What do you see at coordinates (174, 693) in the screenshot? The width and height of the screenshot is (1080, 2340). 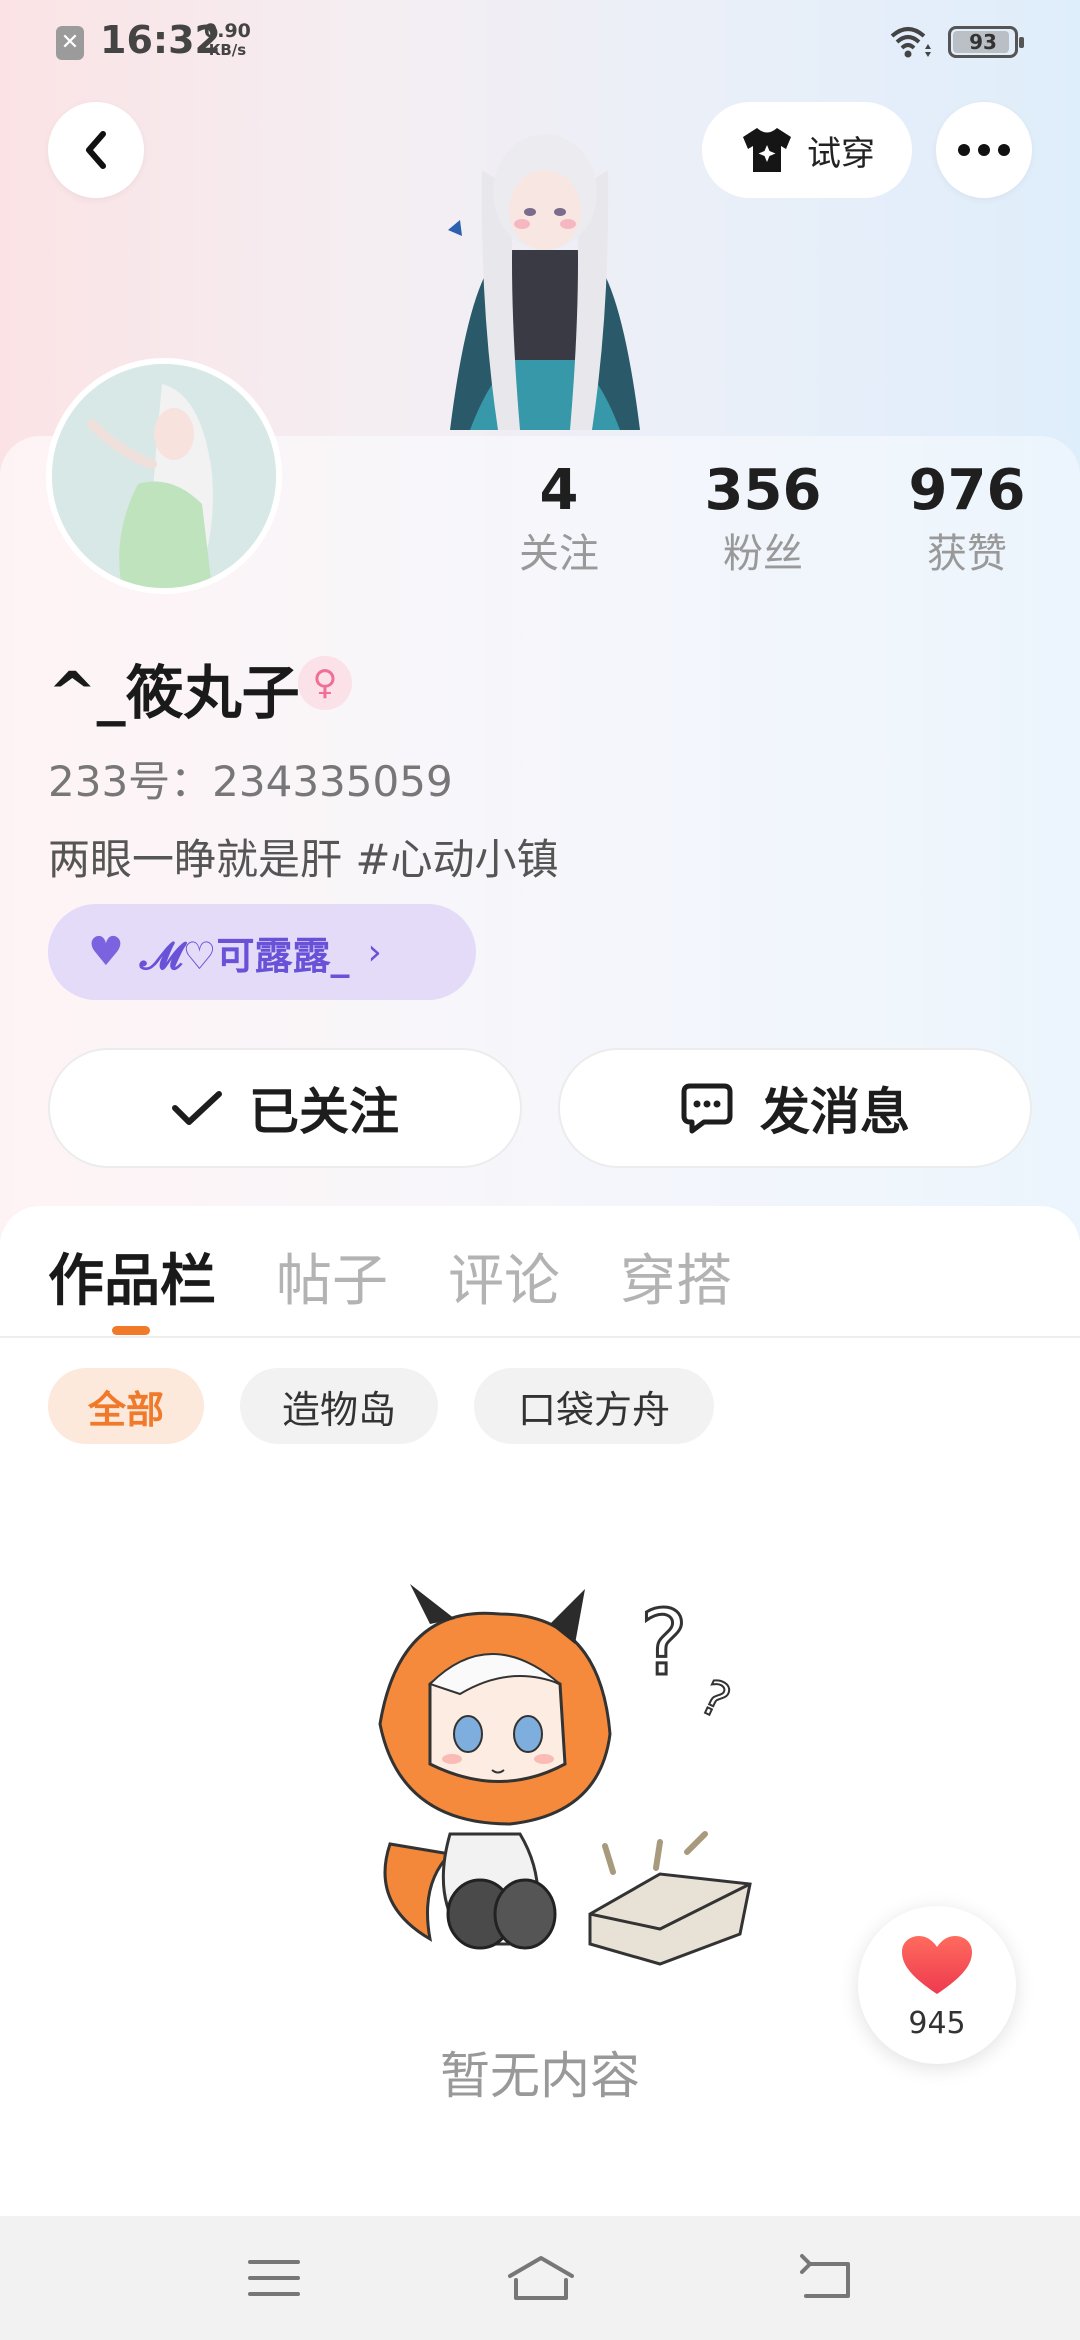 I see `username: ^_筱丸子` at bounding box center [174, 693].